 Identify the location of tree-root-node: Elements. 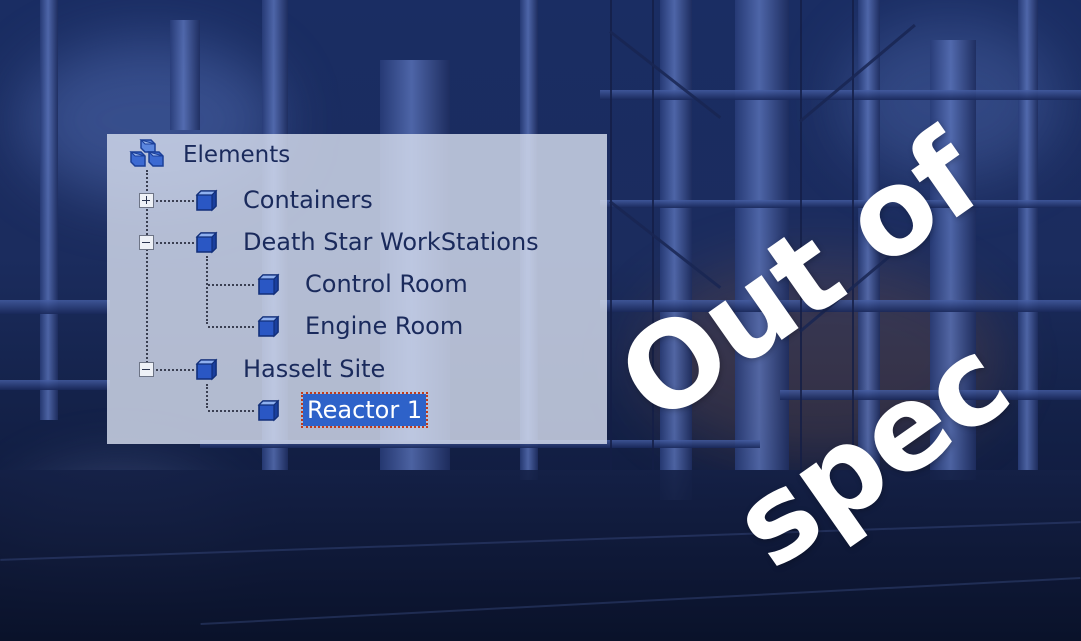
(209, 155).